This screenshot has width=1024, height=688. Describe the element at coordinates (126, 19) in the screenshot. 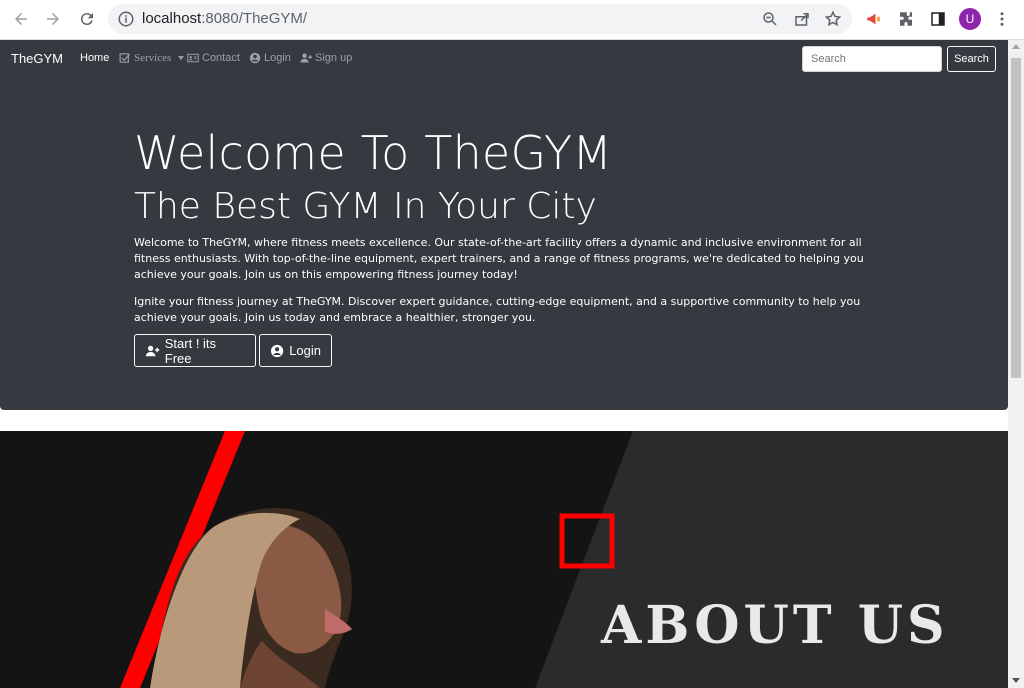

I see `info-icon` at that location.